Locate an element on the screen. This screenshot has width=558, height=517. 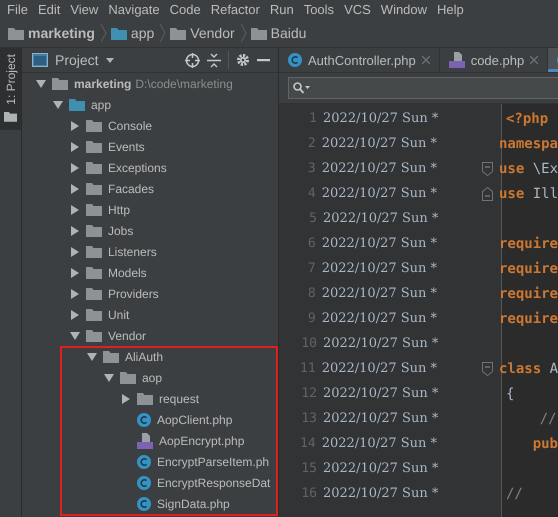
menu-item: Window is located at coordinates (404, 9).